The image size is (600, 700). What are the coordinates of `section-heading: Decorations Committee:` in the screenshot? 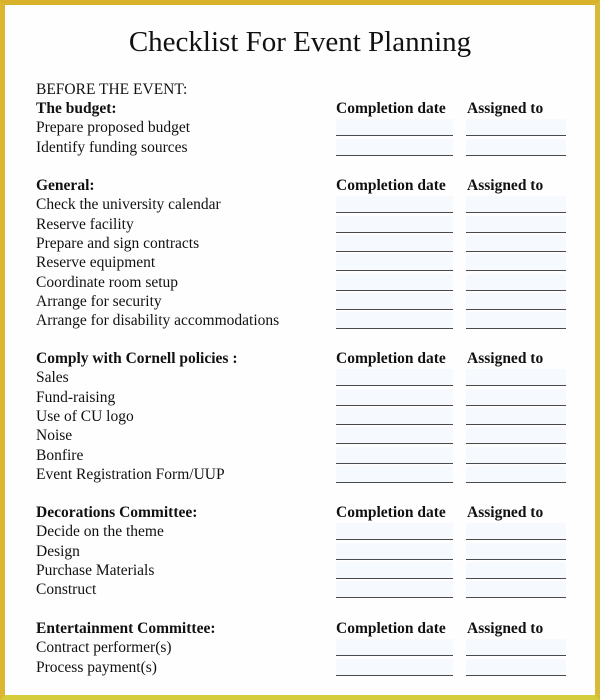 It's located at (117, 512).